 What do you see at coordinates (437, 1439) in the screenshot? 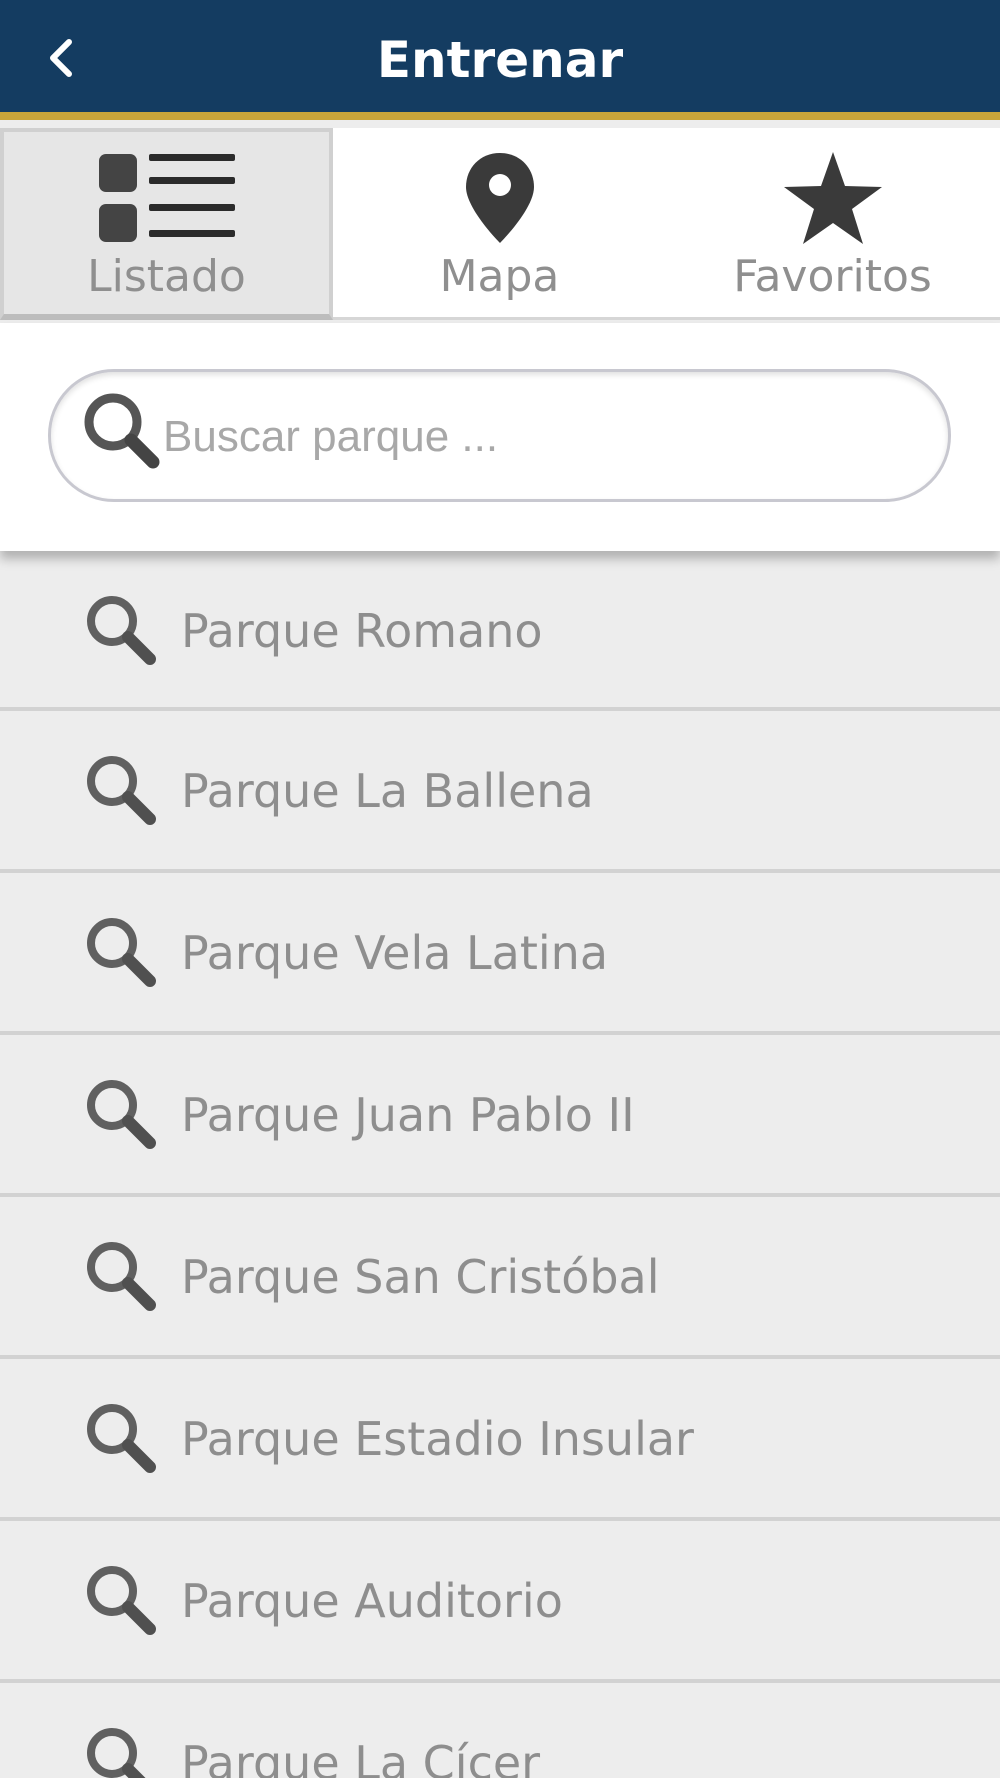
I see `list-item-label: Parque Estadio Insular` at bounding box center [437, 1439].